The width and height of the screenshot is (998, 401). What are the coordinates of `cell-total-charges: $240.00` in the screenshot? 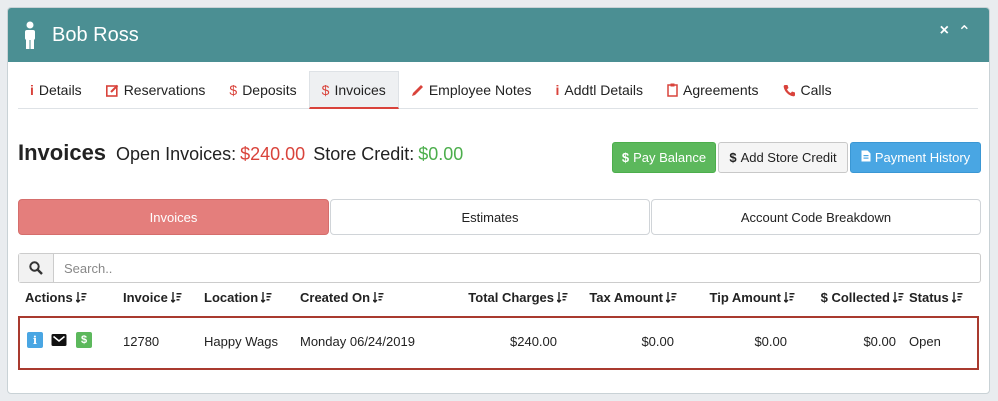 It's located at (533, 341).